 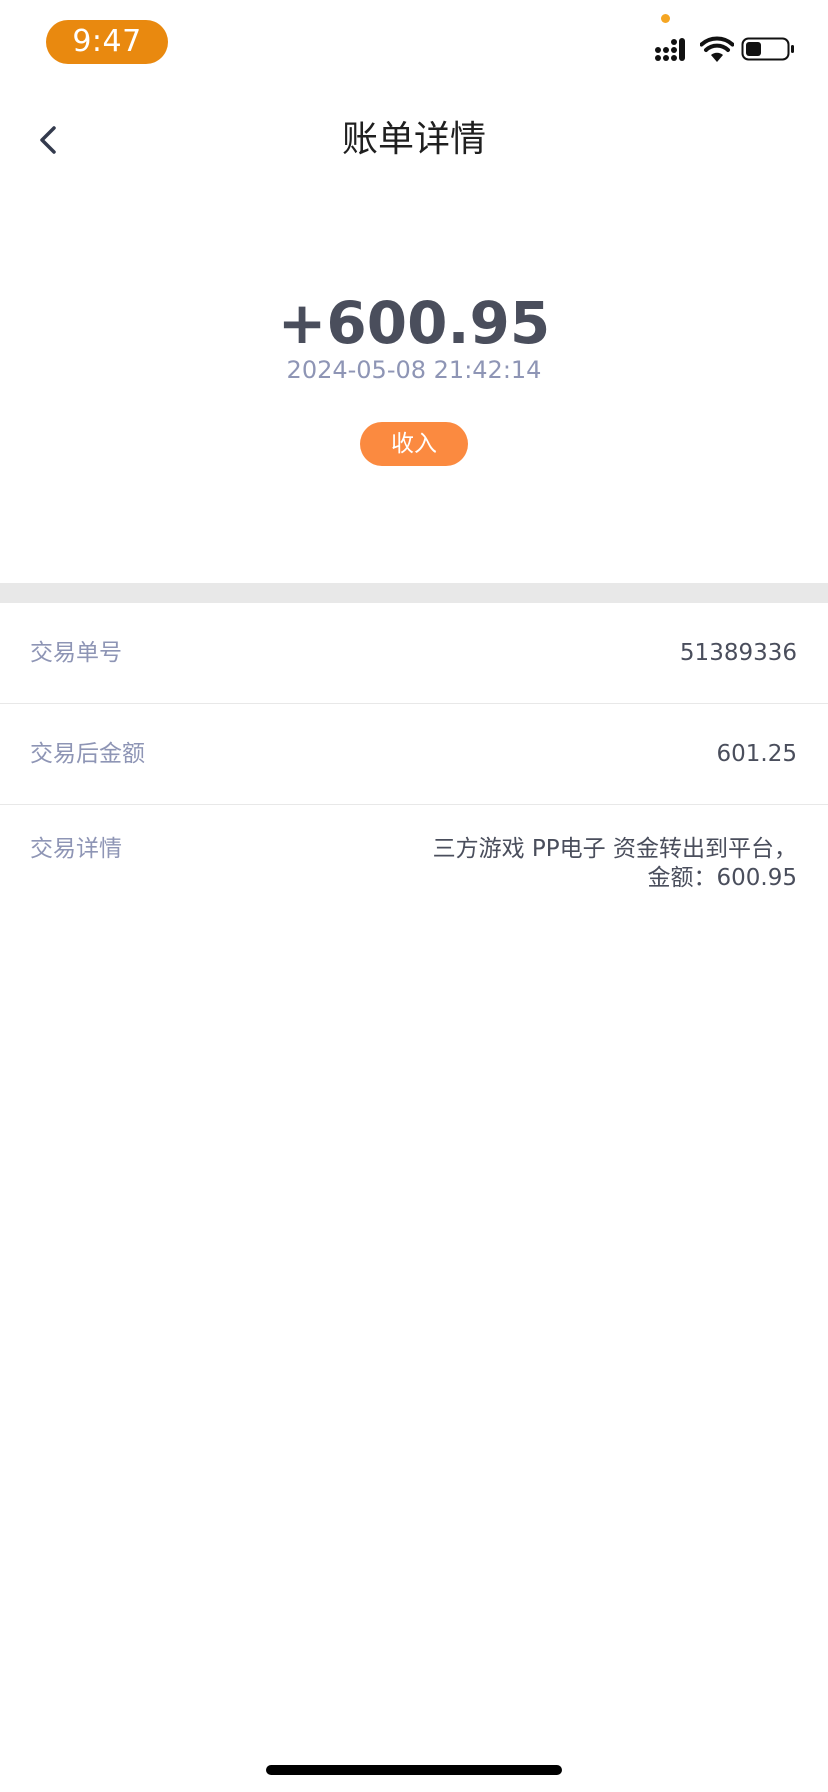 What do you see at coordinates (665, 18) in the screenshot?
I see `privacy-indicator-dot` at bounding box center [665, 18].